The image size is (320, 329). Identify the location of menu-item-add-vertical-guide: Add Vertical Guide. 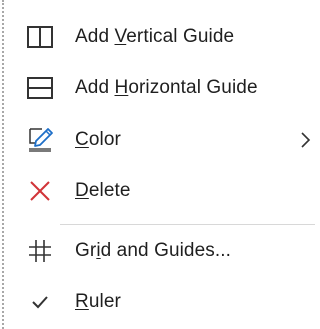
(163, 37).